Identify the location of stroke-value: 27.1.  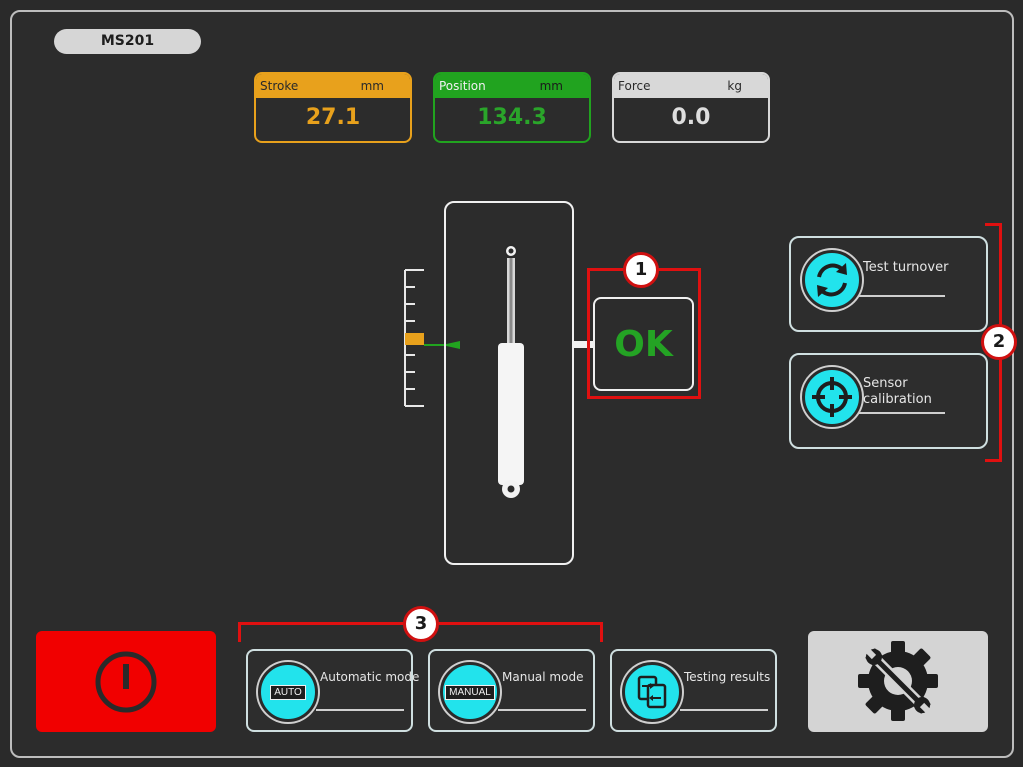
(333, 117).